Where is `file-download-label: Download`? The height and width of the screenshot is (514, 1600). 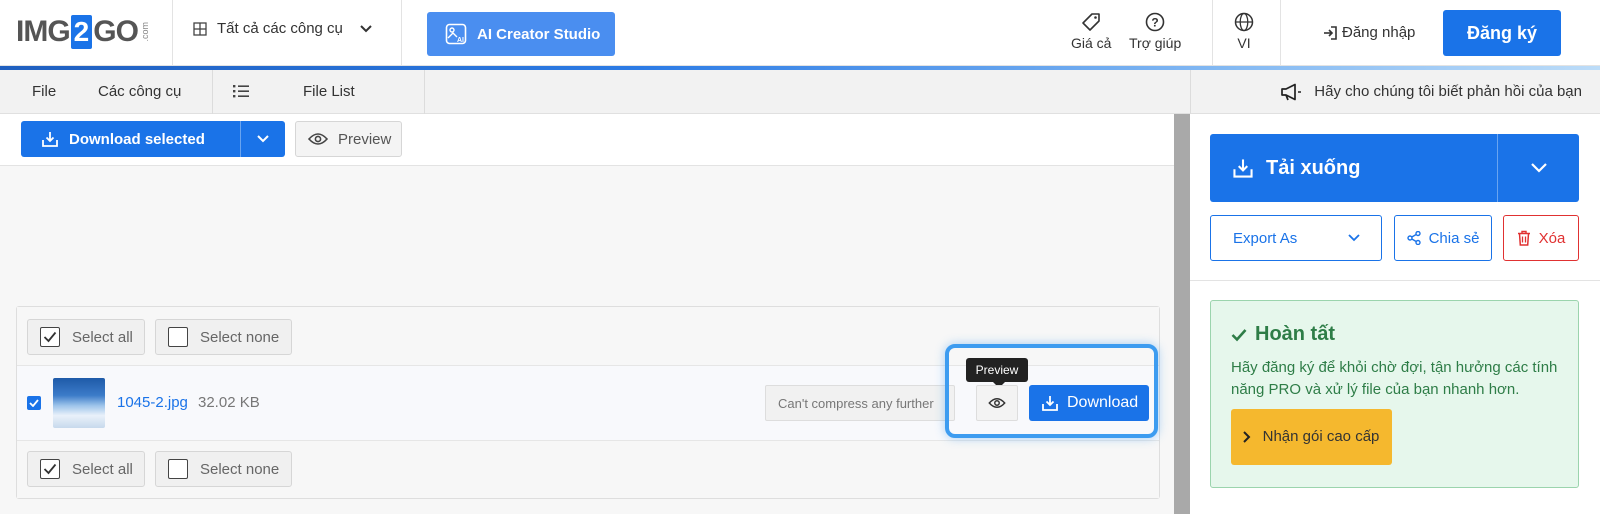 file-download-label: Download is located at coordinates (1103, 402).